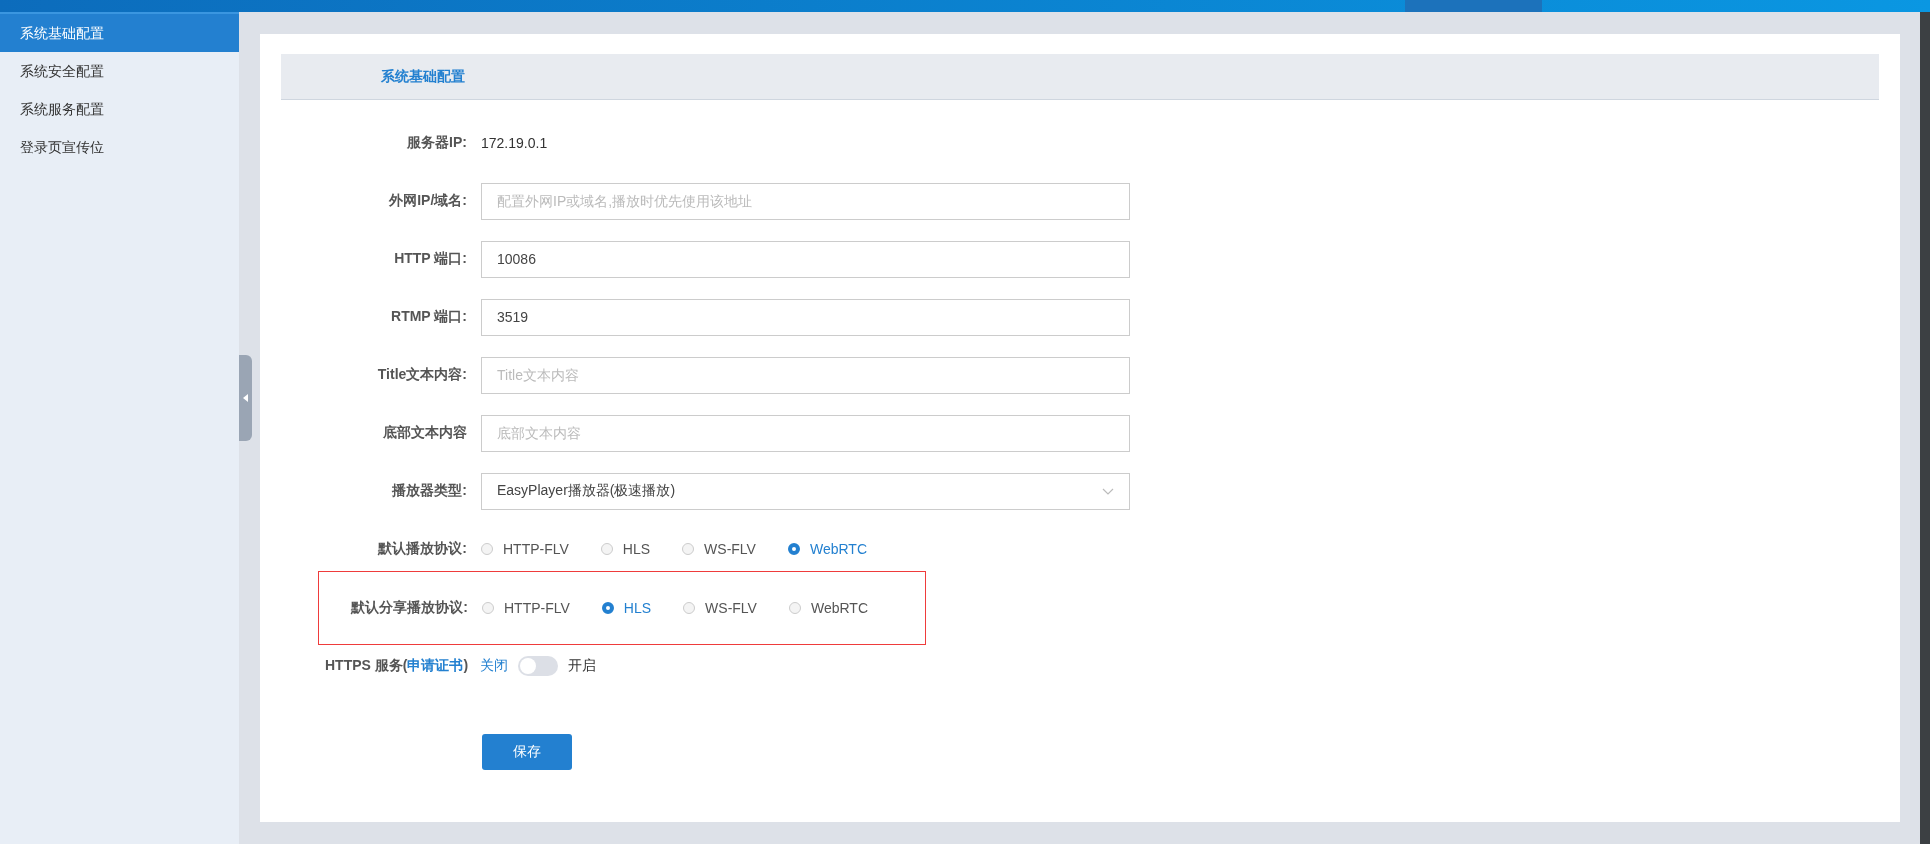 The width and height of the screenshot is (1930, 844). I want to click on field-label: HTTPS 服务(申请证书), so click(397, 666).